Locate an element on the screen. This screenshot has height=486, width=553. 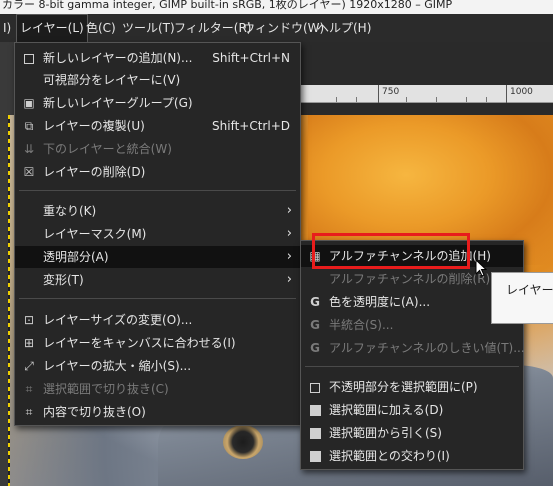
alpha-to-selection-icon is located at coordinates (315, 387).